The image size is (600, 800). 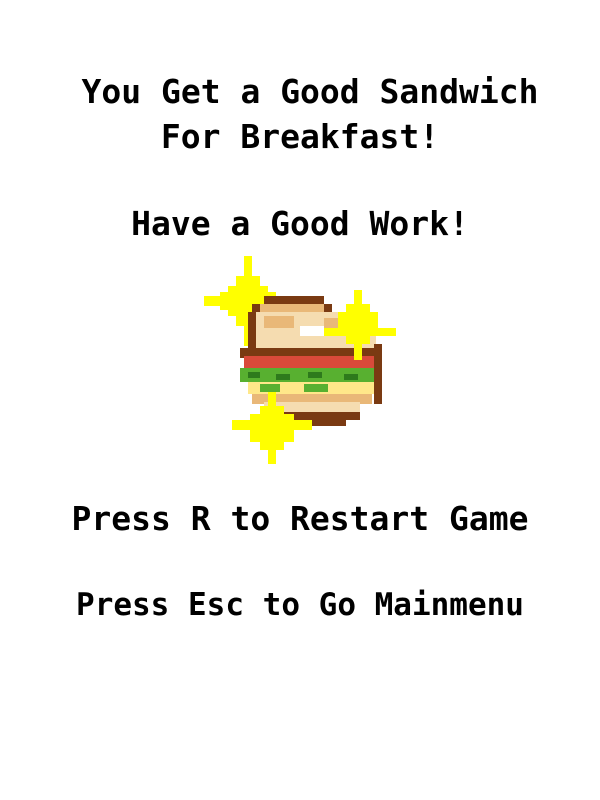 What do you see at coordinates (310, 91) in the screenshot?
I see `result-title-line-1: You Get a Good Sandwich` at bounding box center [310, 91].